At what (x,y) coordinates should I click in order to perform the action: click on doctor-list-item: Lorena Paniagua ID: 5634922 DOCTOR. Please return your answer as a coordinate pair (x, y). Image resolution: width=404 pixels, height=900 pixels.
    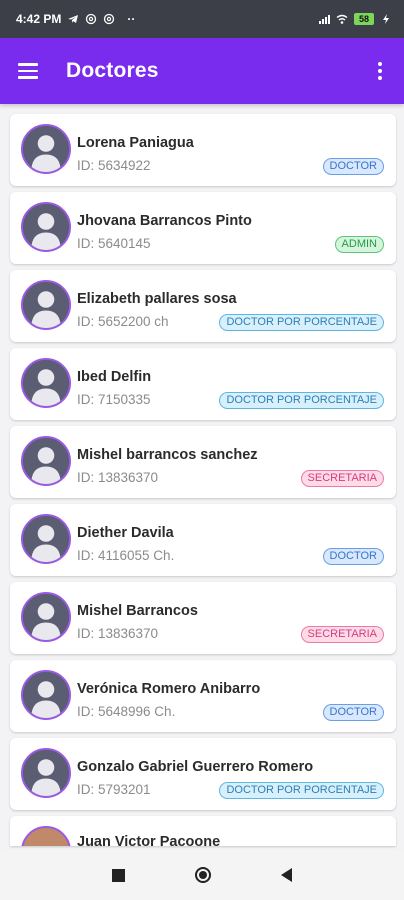
    Looking at the image, I should click on (203, 150).